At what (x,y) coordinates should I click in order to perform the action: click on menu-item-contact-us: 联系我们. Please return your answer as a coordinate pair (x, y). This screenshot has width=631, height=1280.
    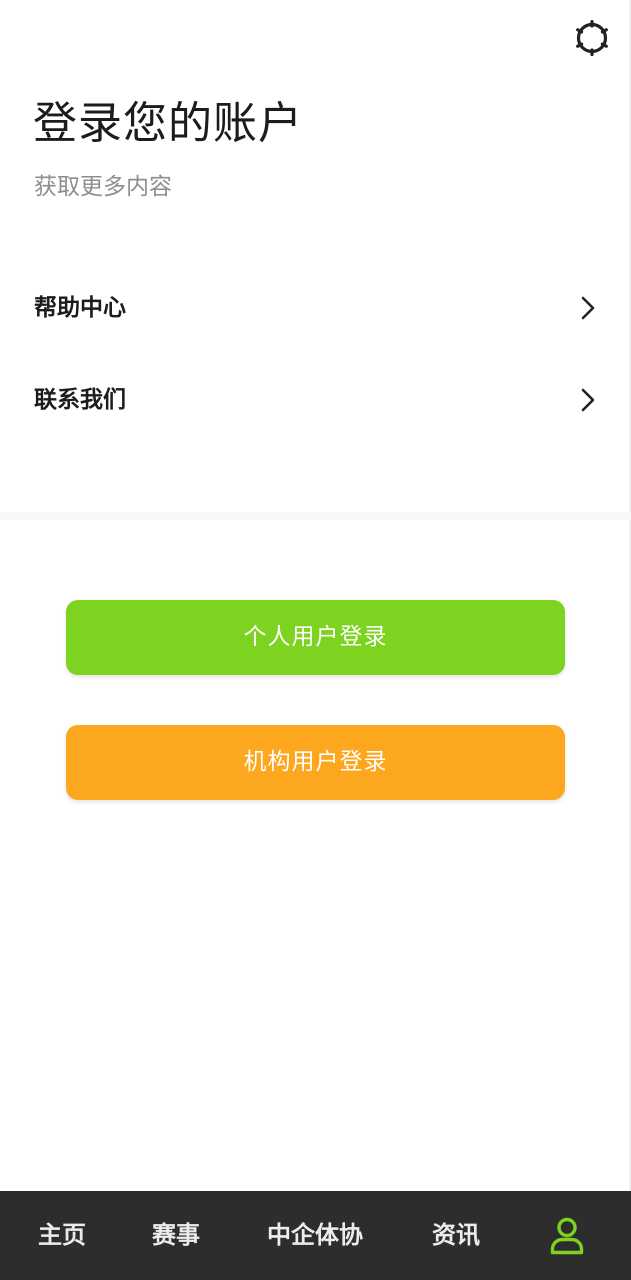
    Looking at the image, I should click on (315, 400).